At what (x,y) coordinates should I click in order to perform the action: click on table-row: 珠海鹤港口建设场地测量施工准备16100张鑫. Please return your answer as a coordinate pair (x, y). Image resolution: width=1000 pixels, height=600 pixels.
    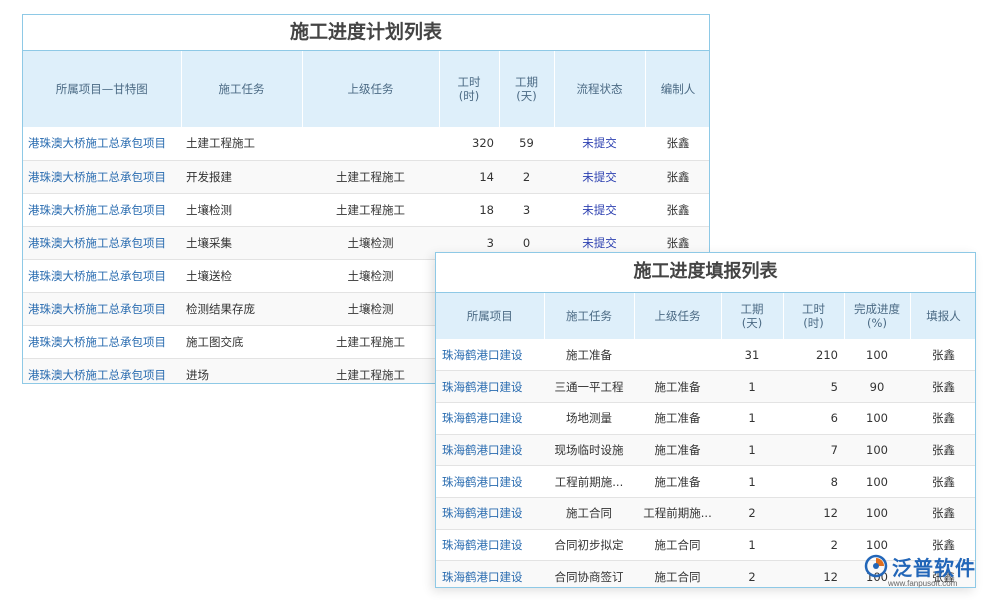
    Looking at the image, I should click on (706, 418).